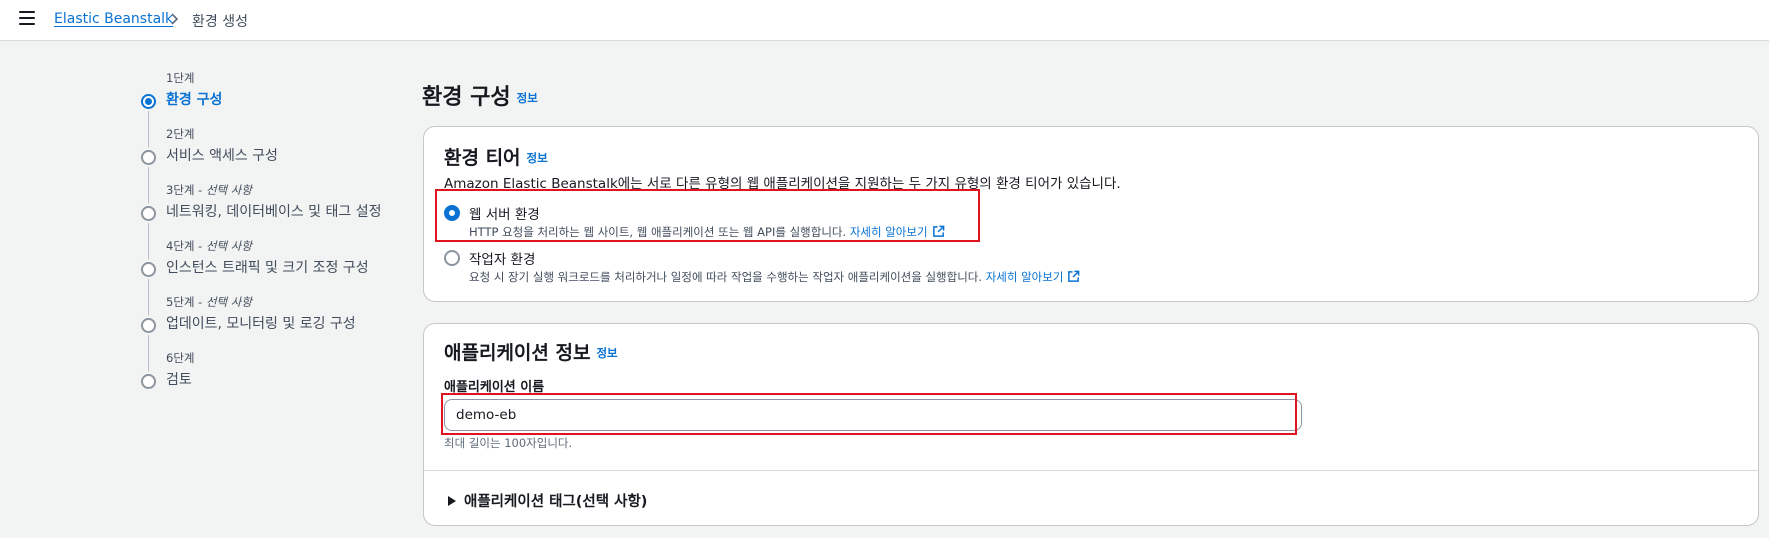  Describe the element at coordinates (209, 246) in the screenshot. I see `step-number: 4단계 - 선택 사항` at that location.